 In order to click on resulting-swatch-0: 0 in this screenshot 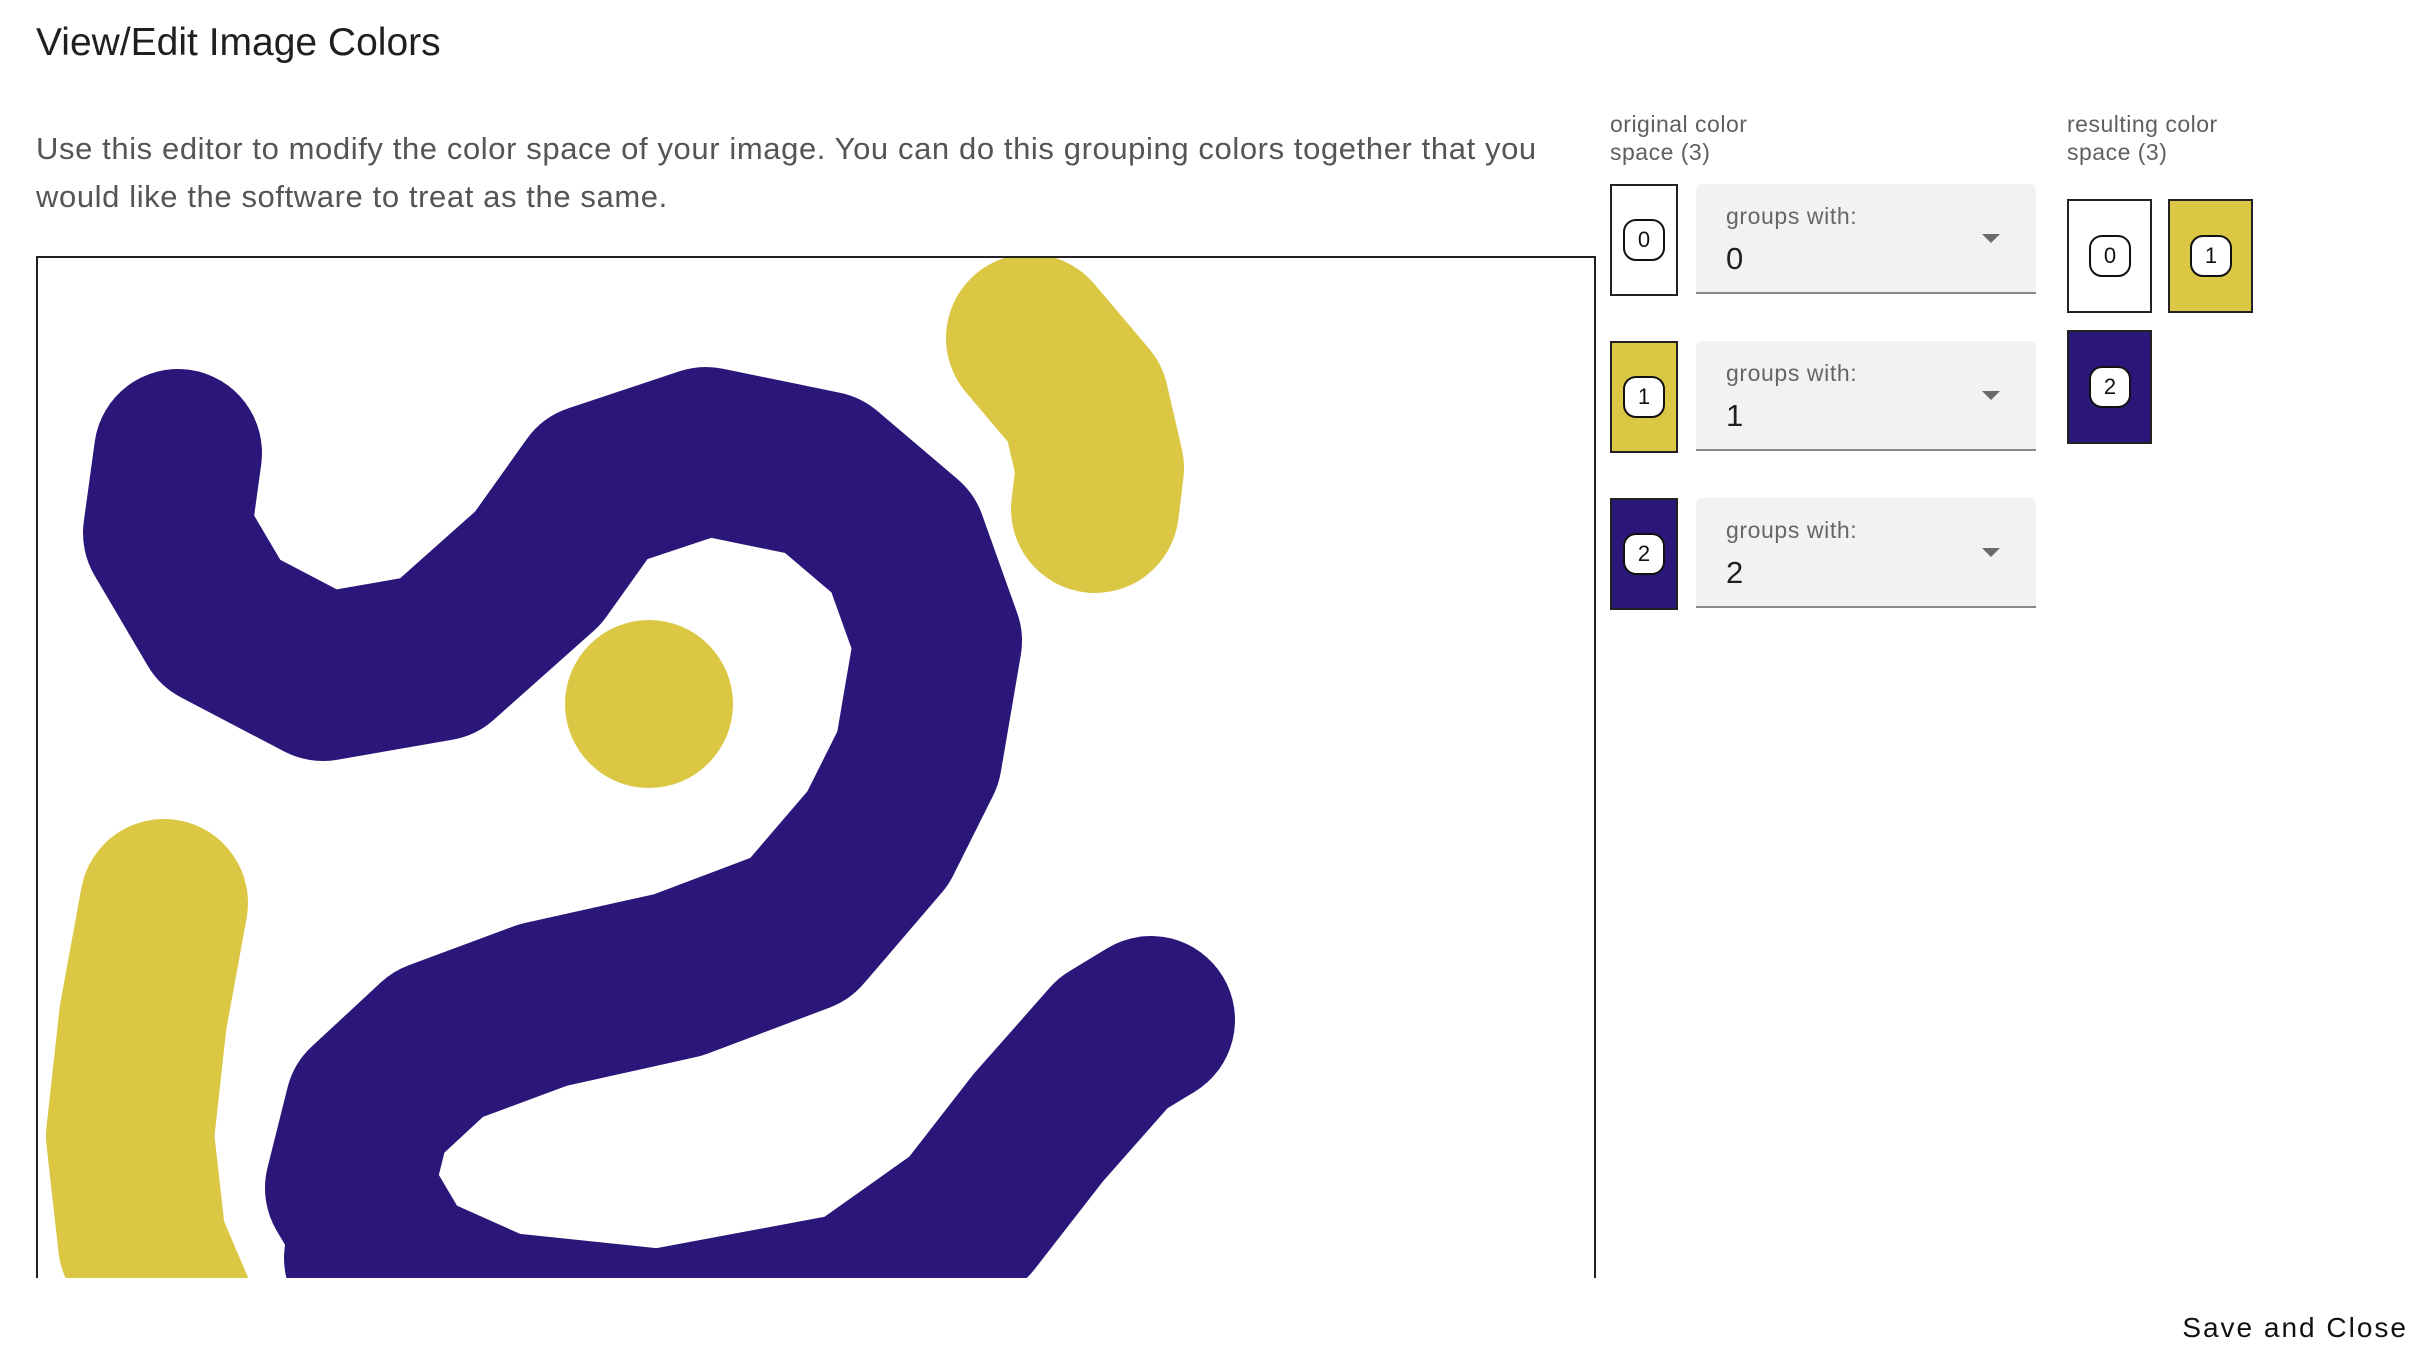, I will do `click(2109, 256)`.